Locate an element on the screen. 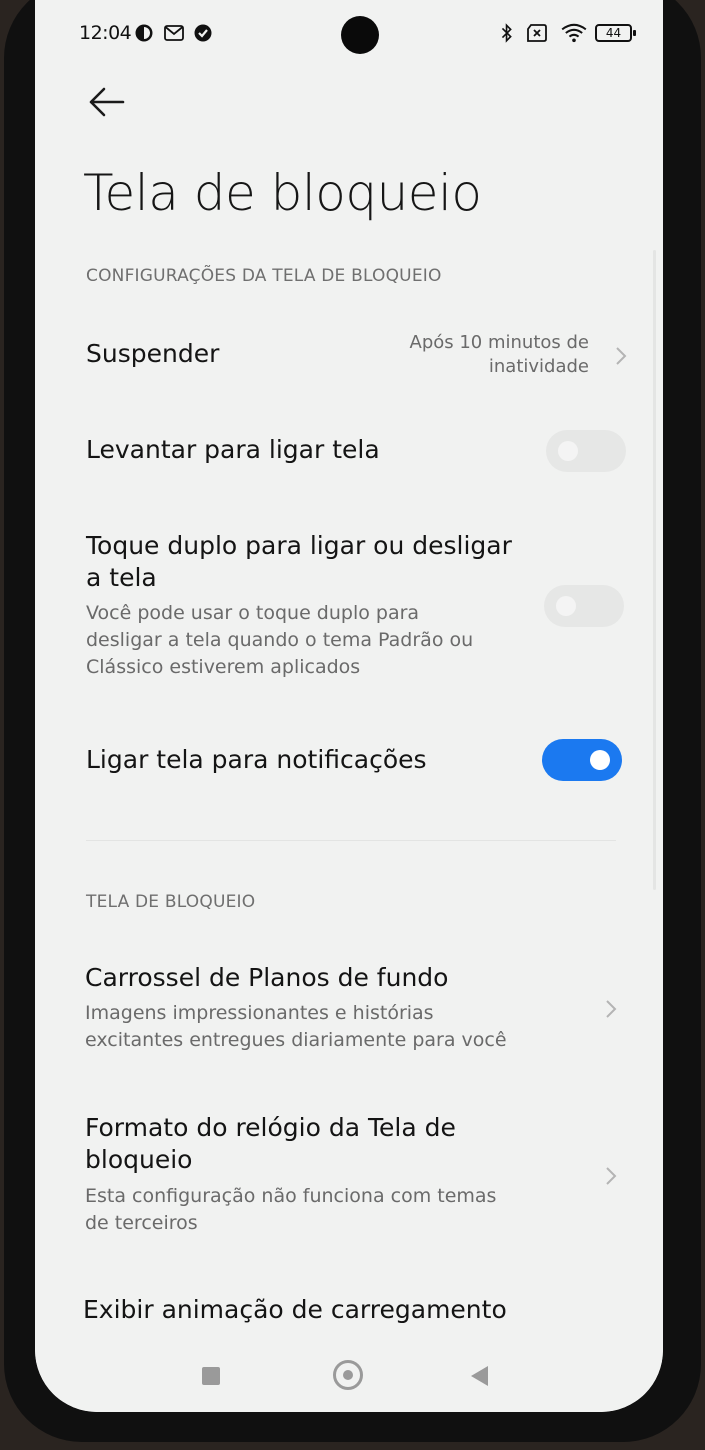  charging-animation-title: Exibir animação de carregamento is located at coordinates (295, 1309).